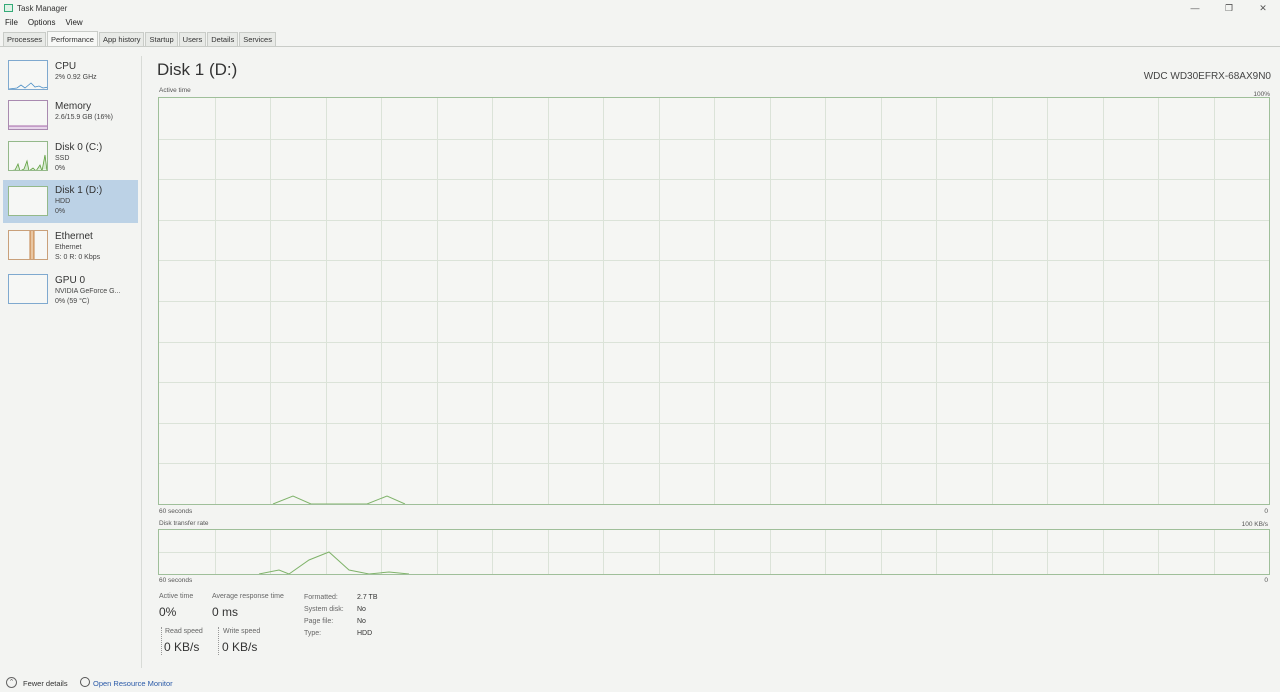 Image resolution: width=1280 pixels, height=692 pixels. What do you see at coordinates (339, 499) in the screenshot?
I see `active-time-trace` at bounding box center [339, 499].